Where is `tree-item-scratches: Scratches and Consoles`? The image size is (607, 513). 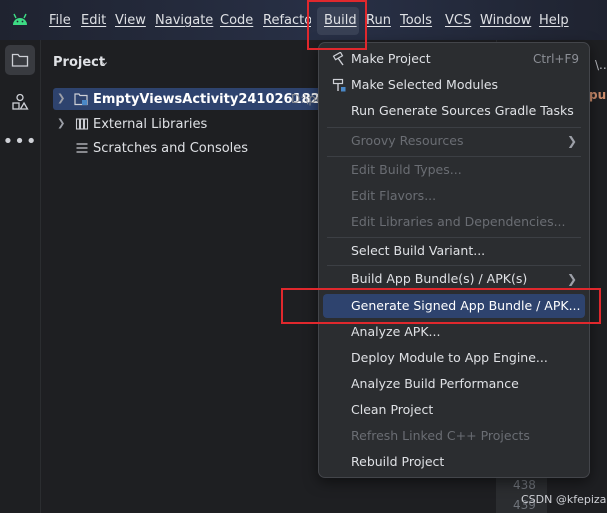 tree-item-scratches: Scratches and Consoles is located at coordinates (170, 148).